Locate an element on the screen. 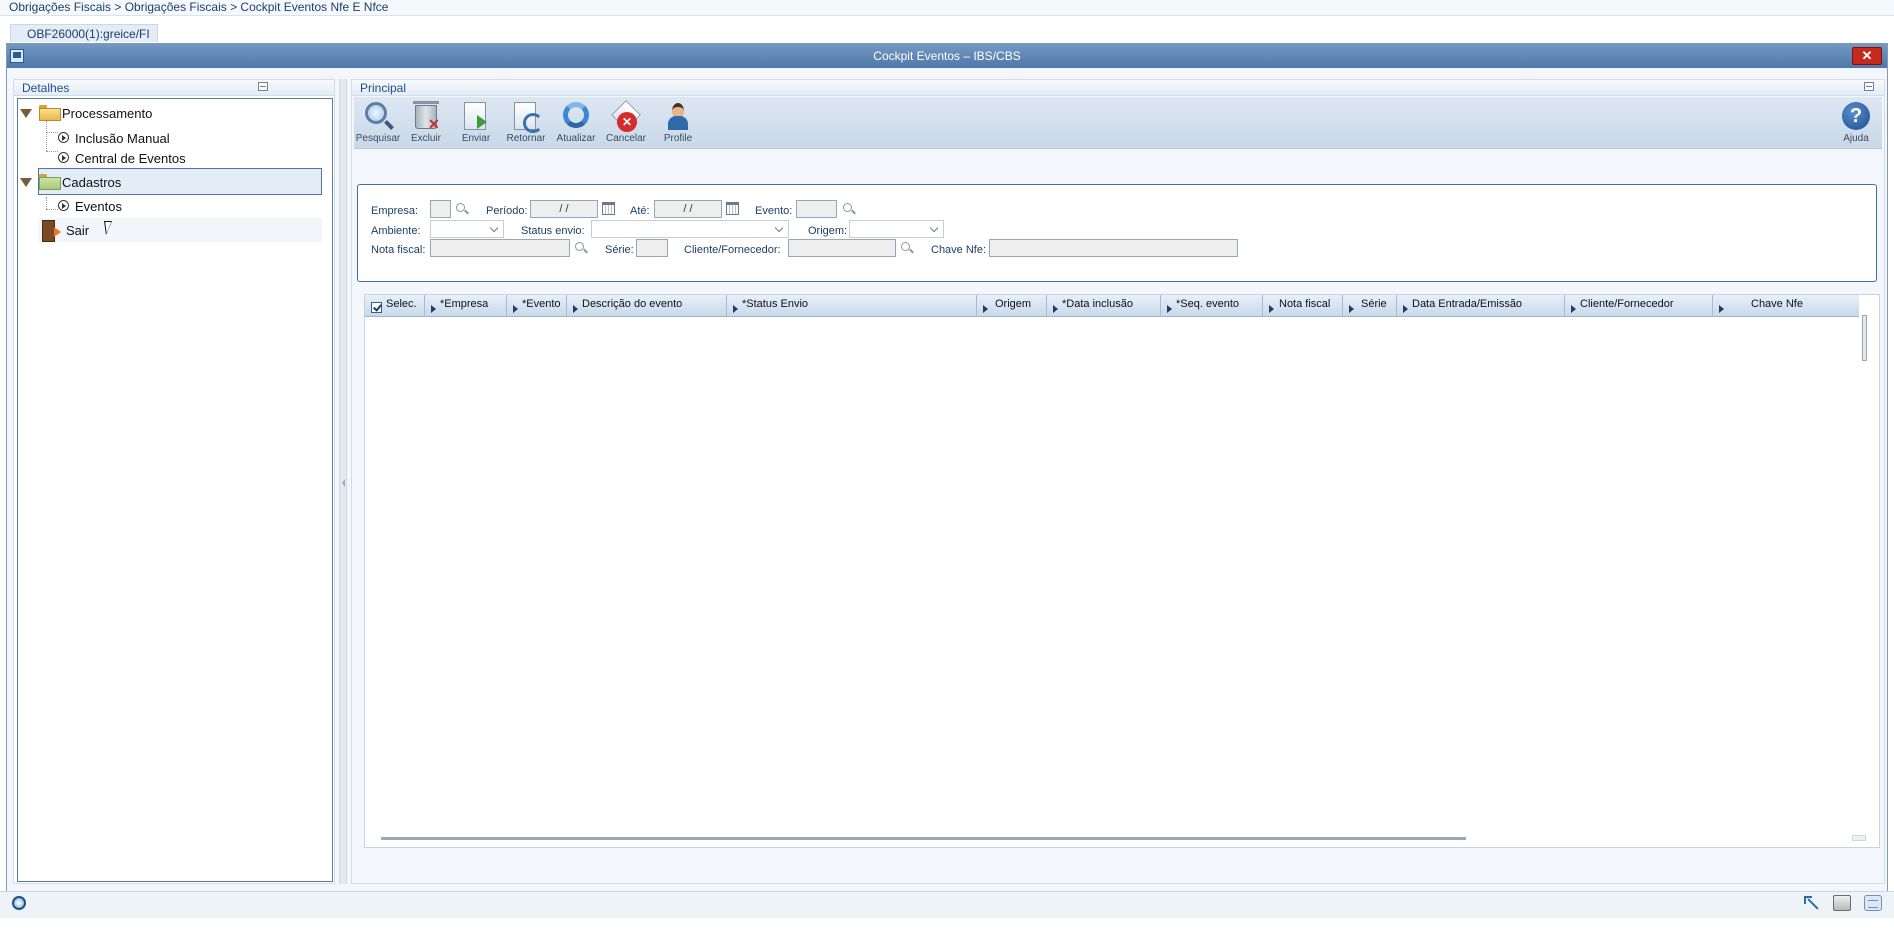 This screenshot has width=1894, height=930. column-header-label: *Evento is located at coordinates (541, 304).